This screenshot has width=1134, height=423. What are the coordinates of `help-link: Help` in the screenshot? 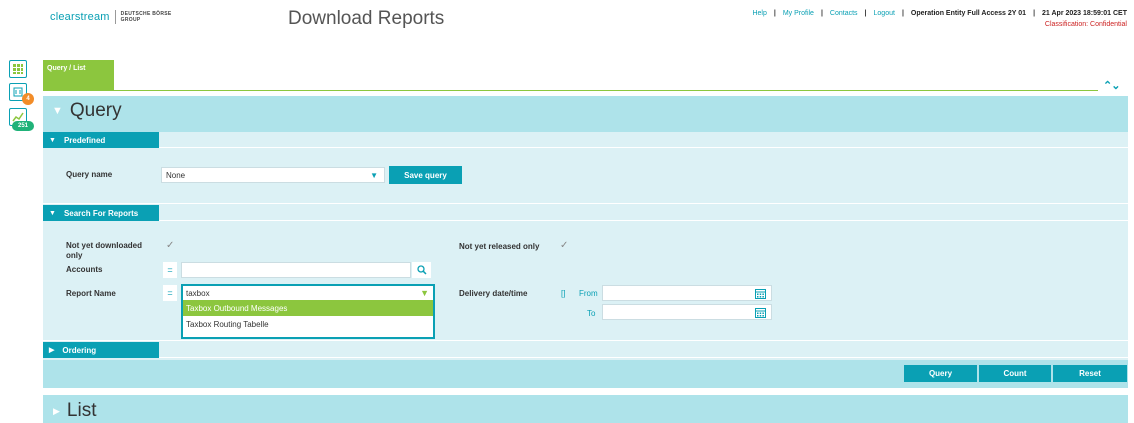 It's located at (759, 13).